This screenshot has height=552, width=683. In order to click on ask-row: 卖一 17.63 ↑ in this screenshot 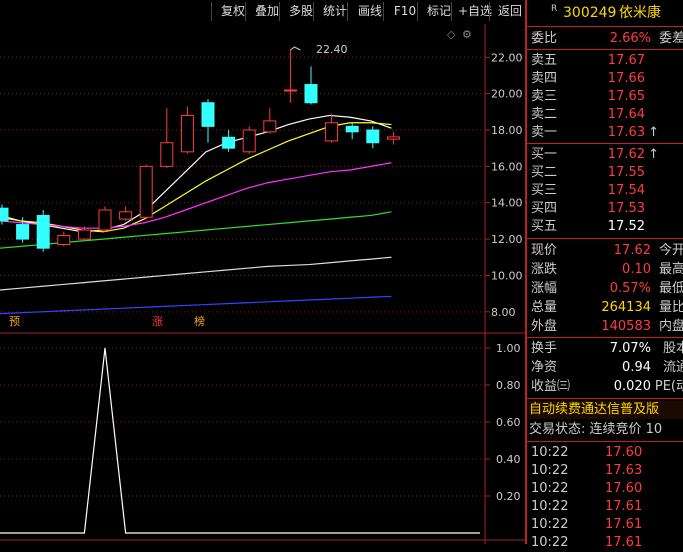, I will do `click(606, 133)`.